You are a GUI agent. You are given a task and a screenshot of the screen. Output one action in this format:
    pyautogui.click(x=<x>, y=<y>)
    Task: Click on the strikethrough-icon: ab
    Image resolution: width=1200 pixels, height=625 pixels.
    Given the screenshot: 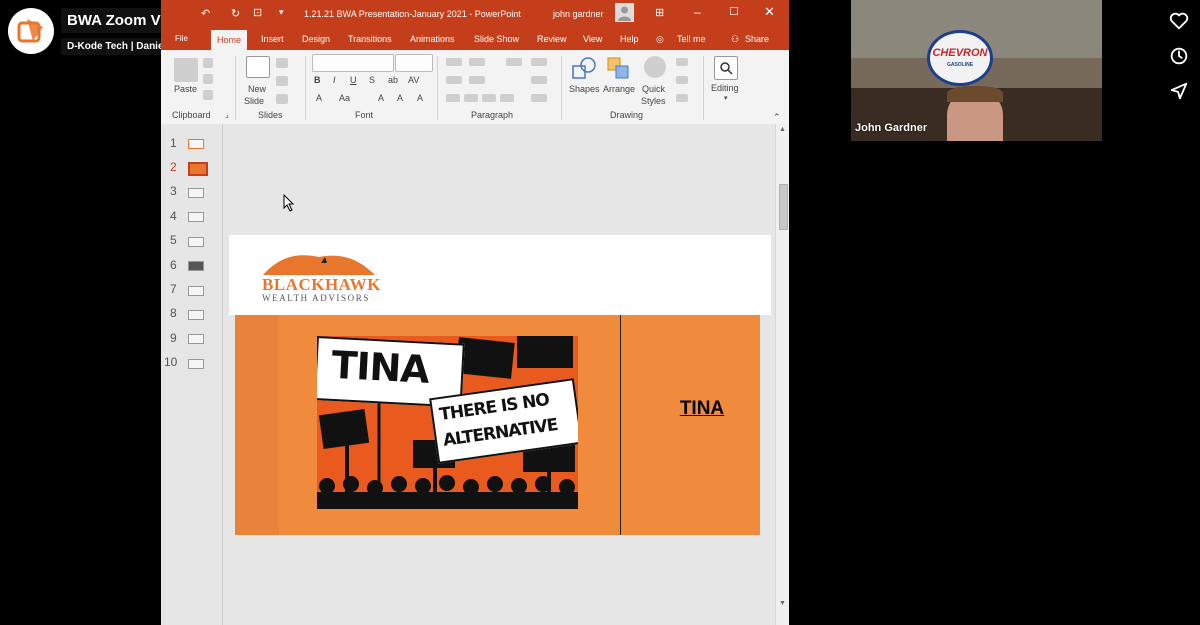 What is the action you would take?
    pyautogui.click(x=393, y=80)
    